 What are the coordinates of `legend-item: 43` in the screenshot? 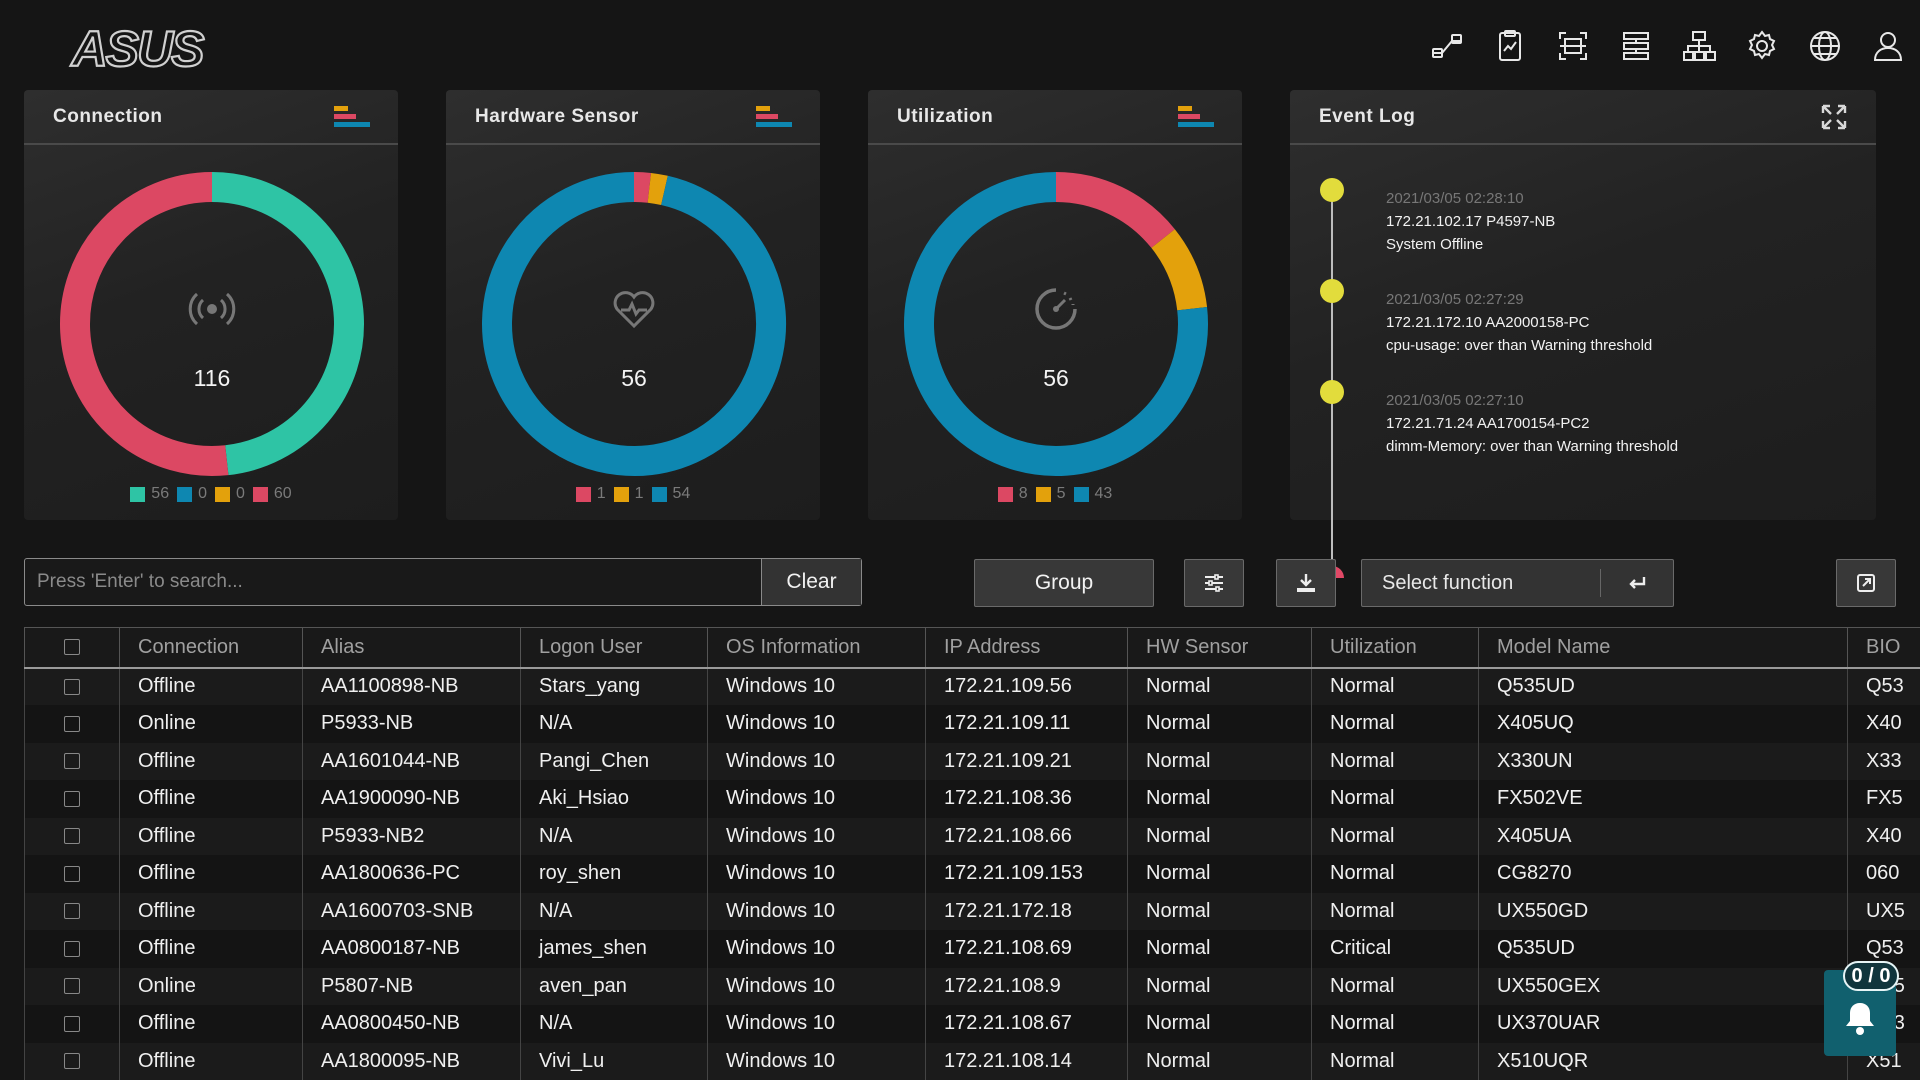 It's located at (1092, 494).